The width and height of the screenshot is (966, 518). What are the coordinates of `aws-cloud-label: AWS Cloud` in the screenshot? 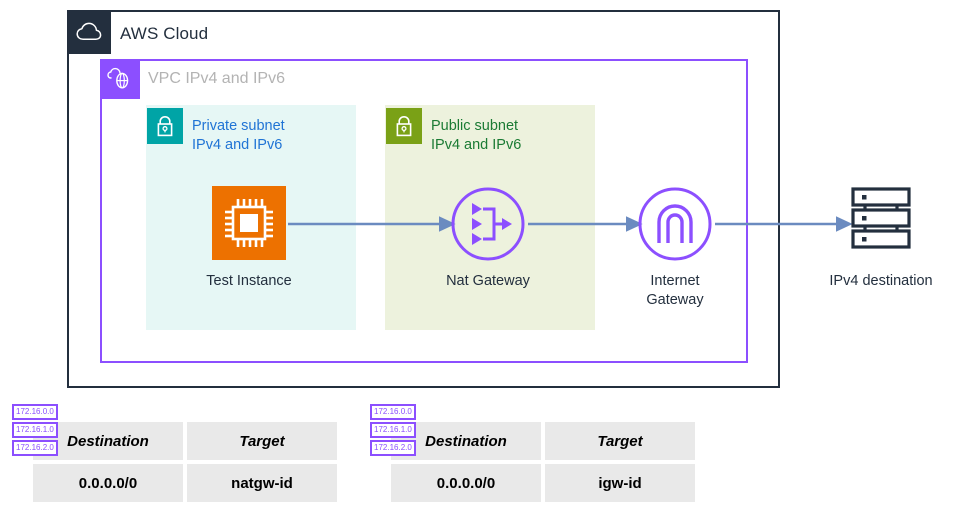 It's located at (164, 33).